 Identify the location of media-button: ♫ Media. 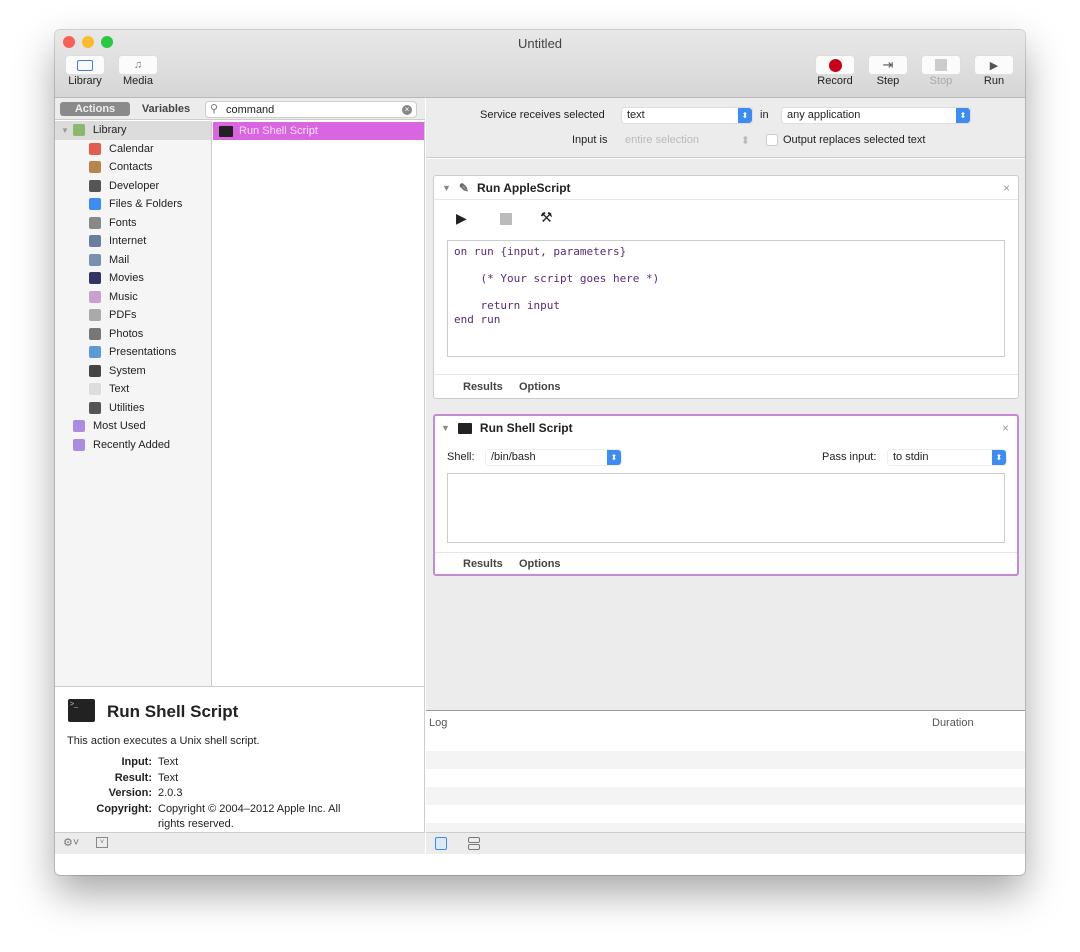
(143, 71).